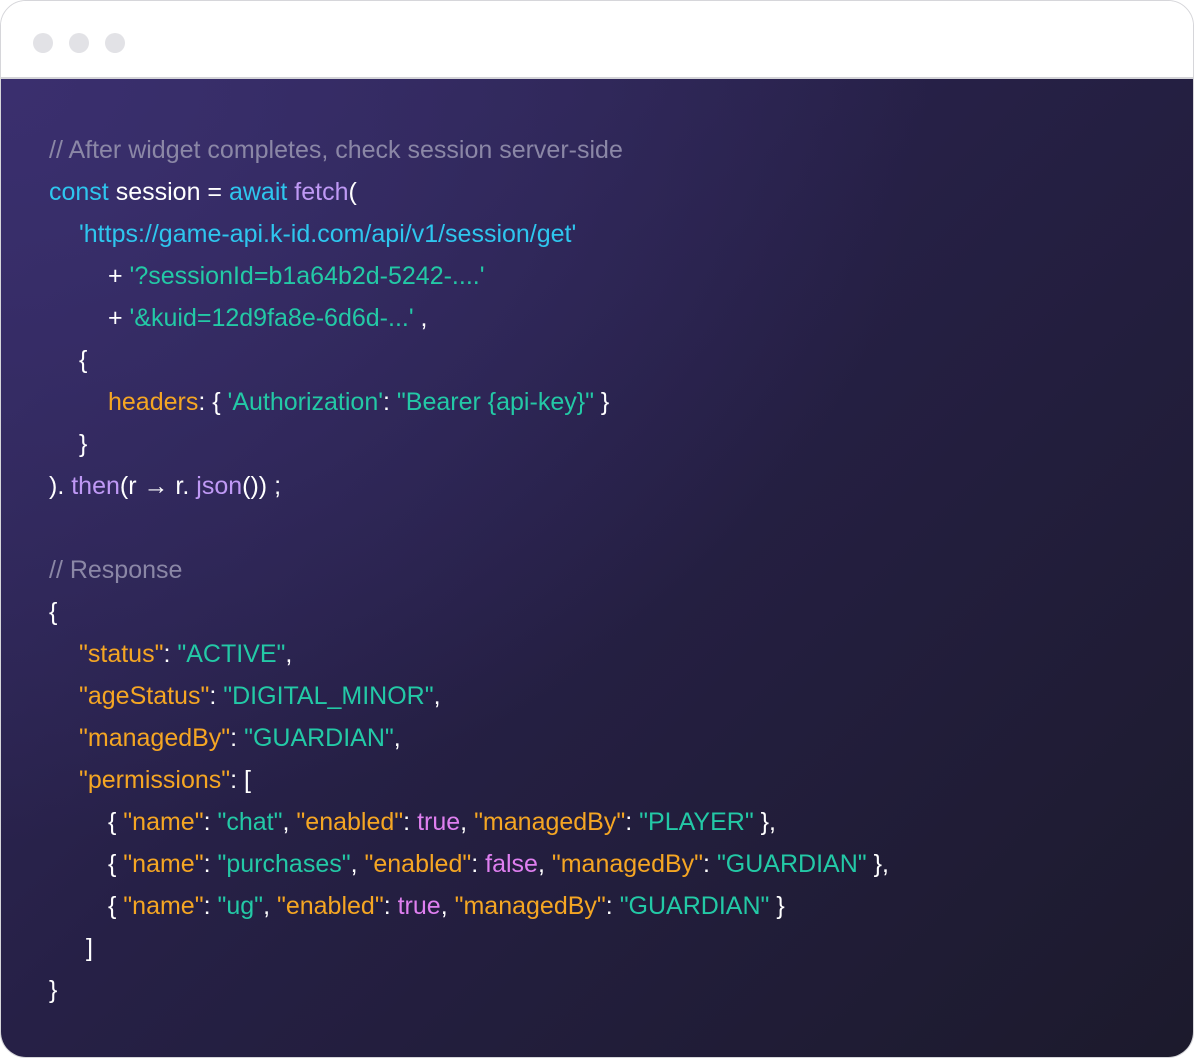  I want to click on code-line: const session = await fetch(, so click(469, 192).